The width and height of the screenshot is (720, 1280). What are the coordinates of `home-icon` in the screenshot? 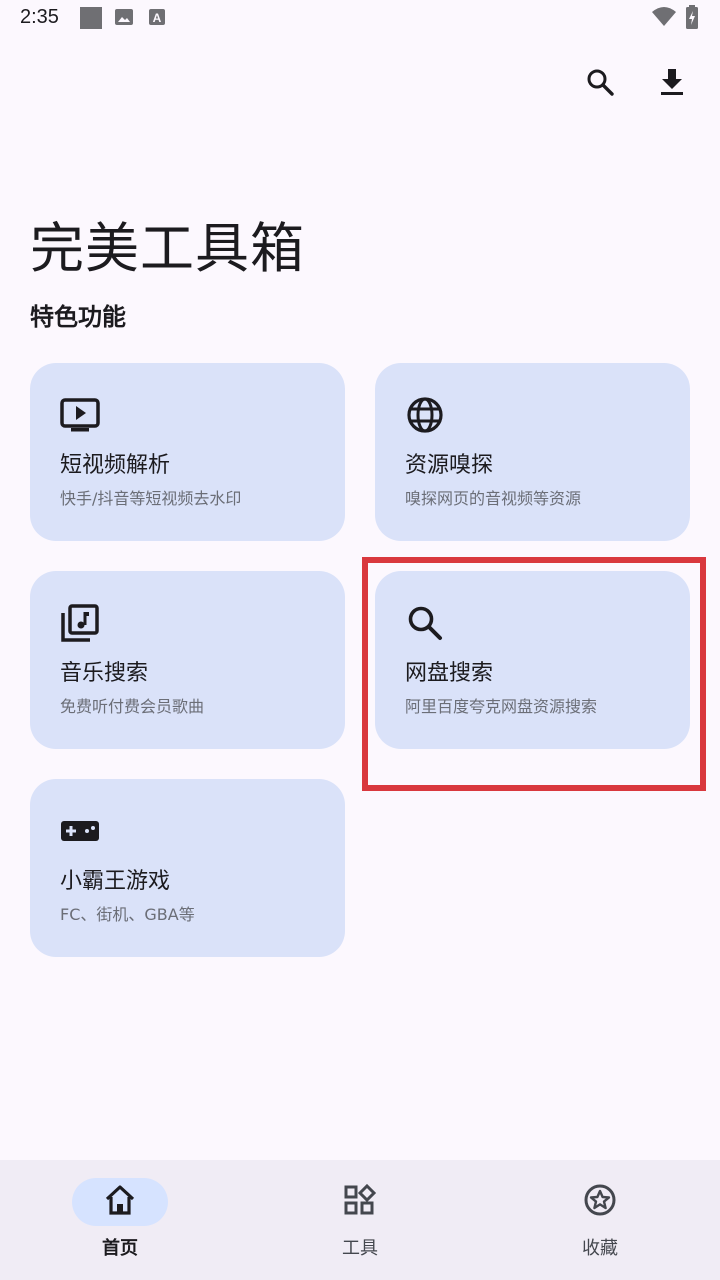 It's located at (120, 1202).